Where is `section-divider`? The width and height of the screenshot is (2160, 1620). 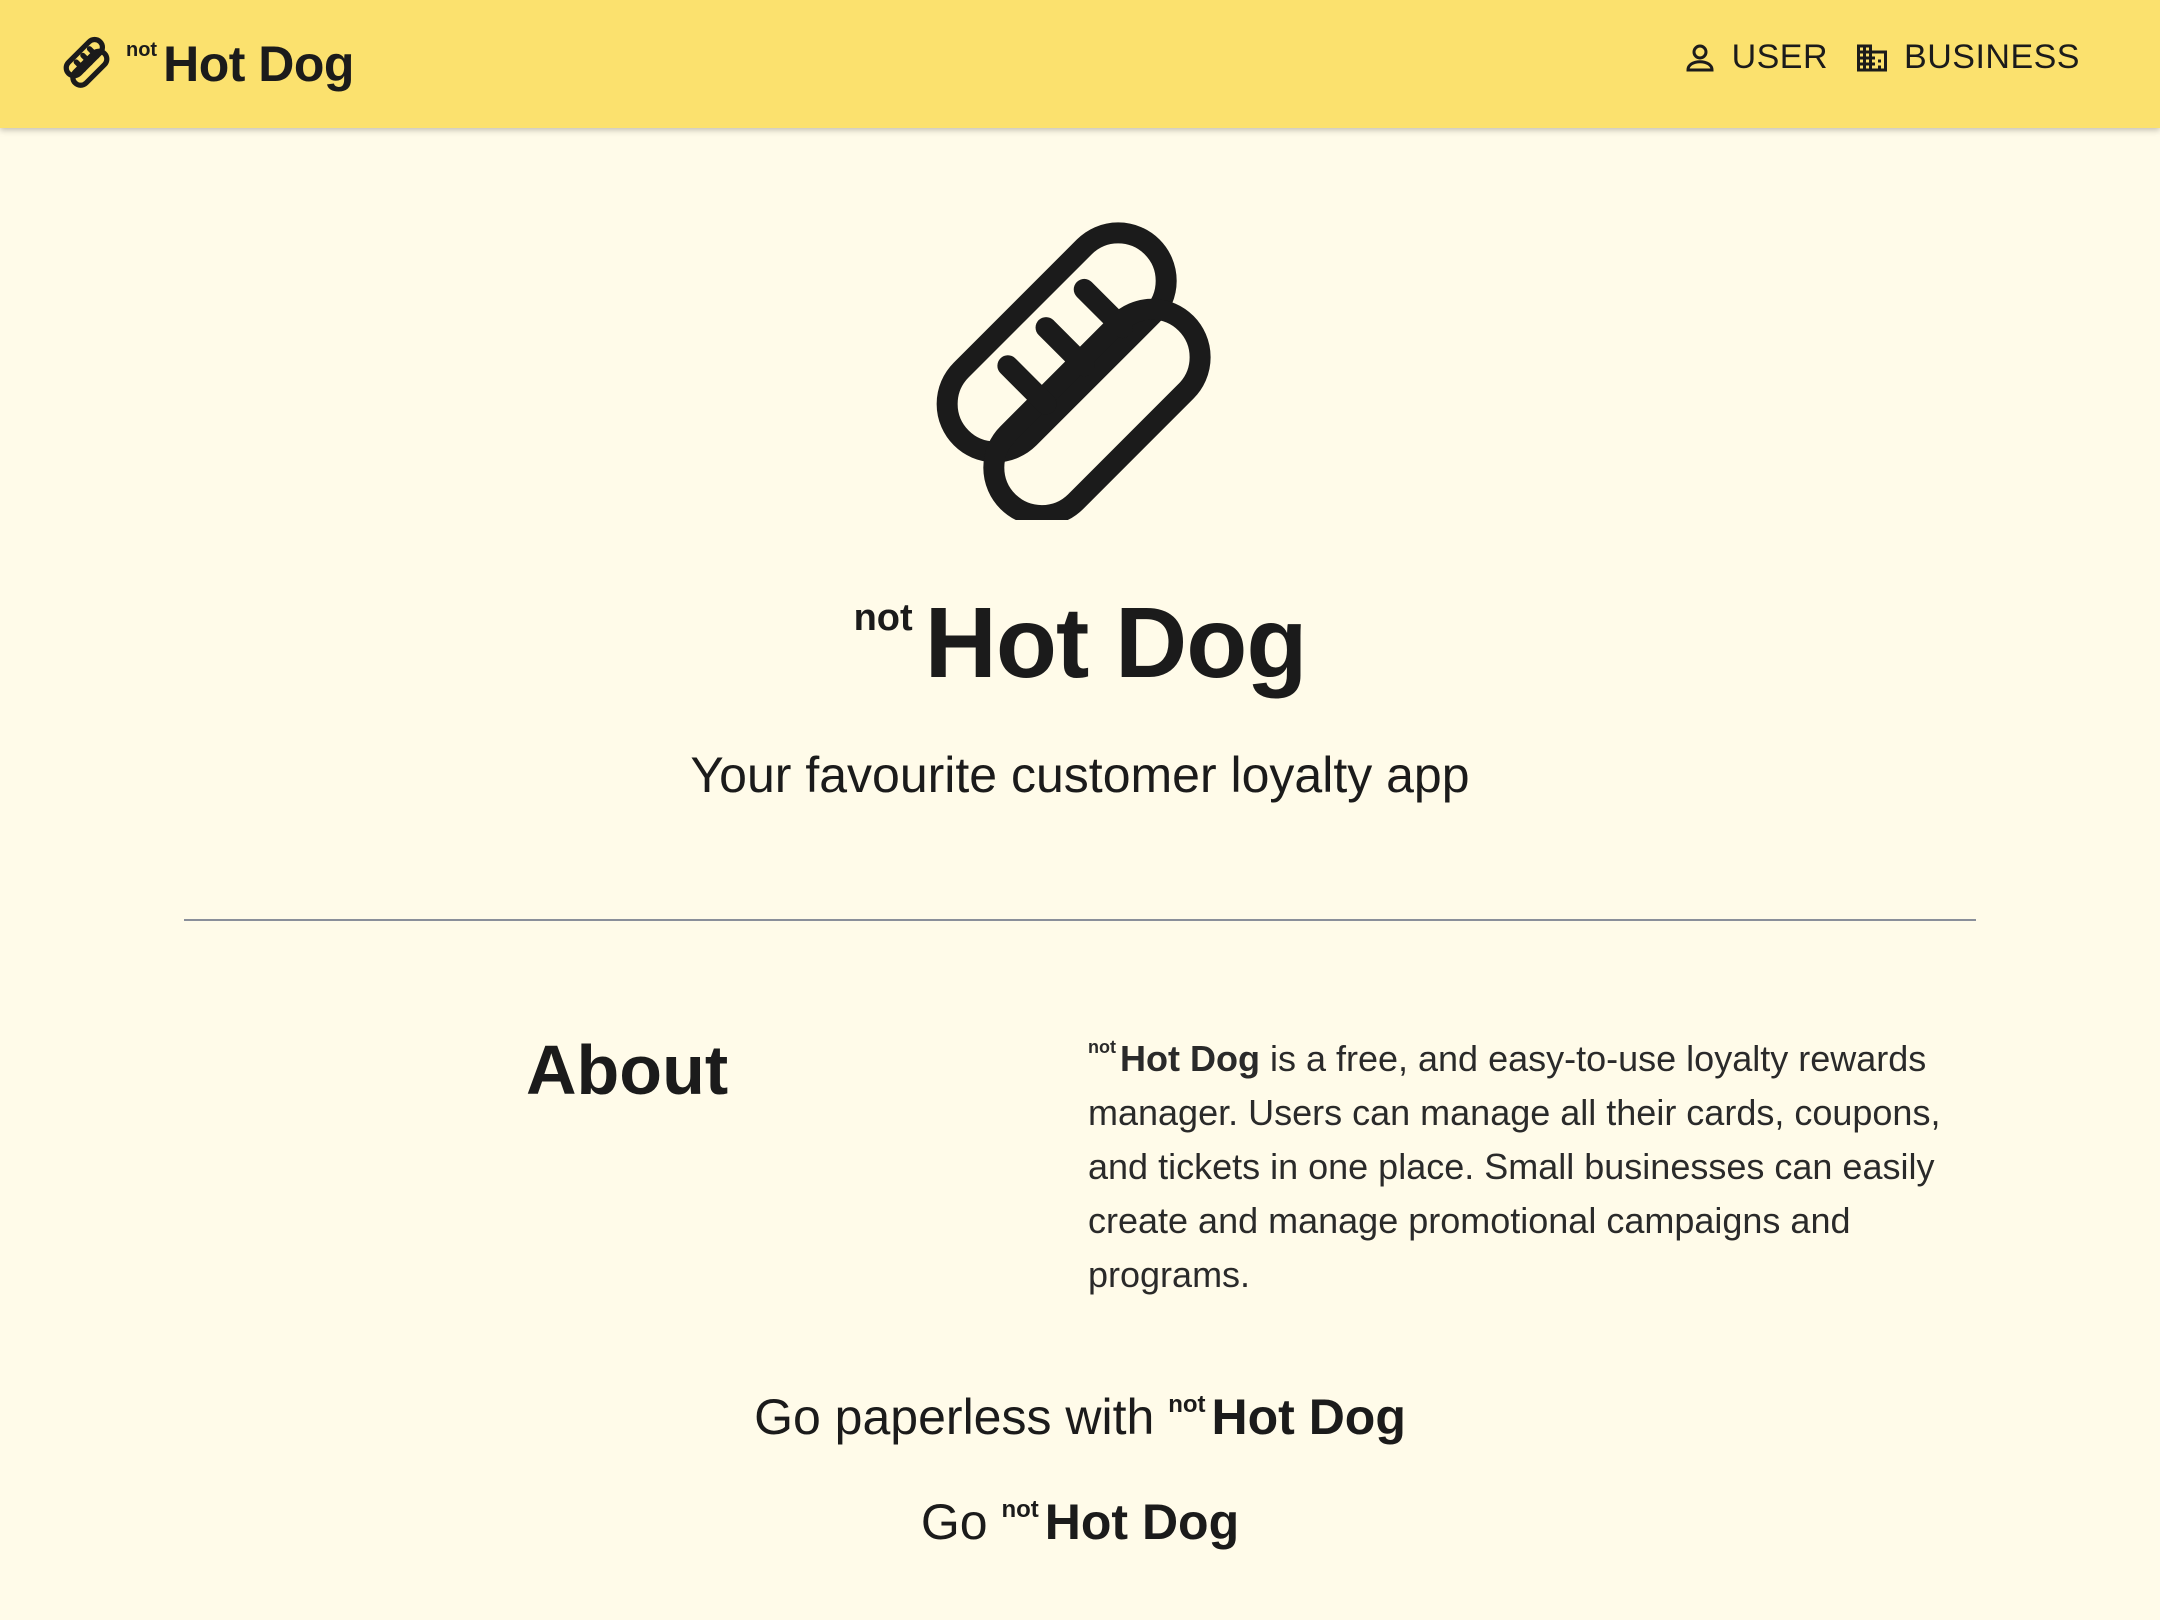
section-divider is located at coordinates (1080, 920).